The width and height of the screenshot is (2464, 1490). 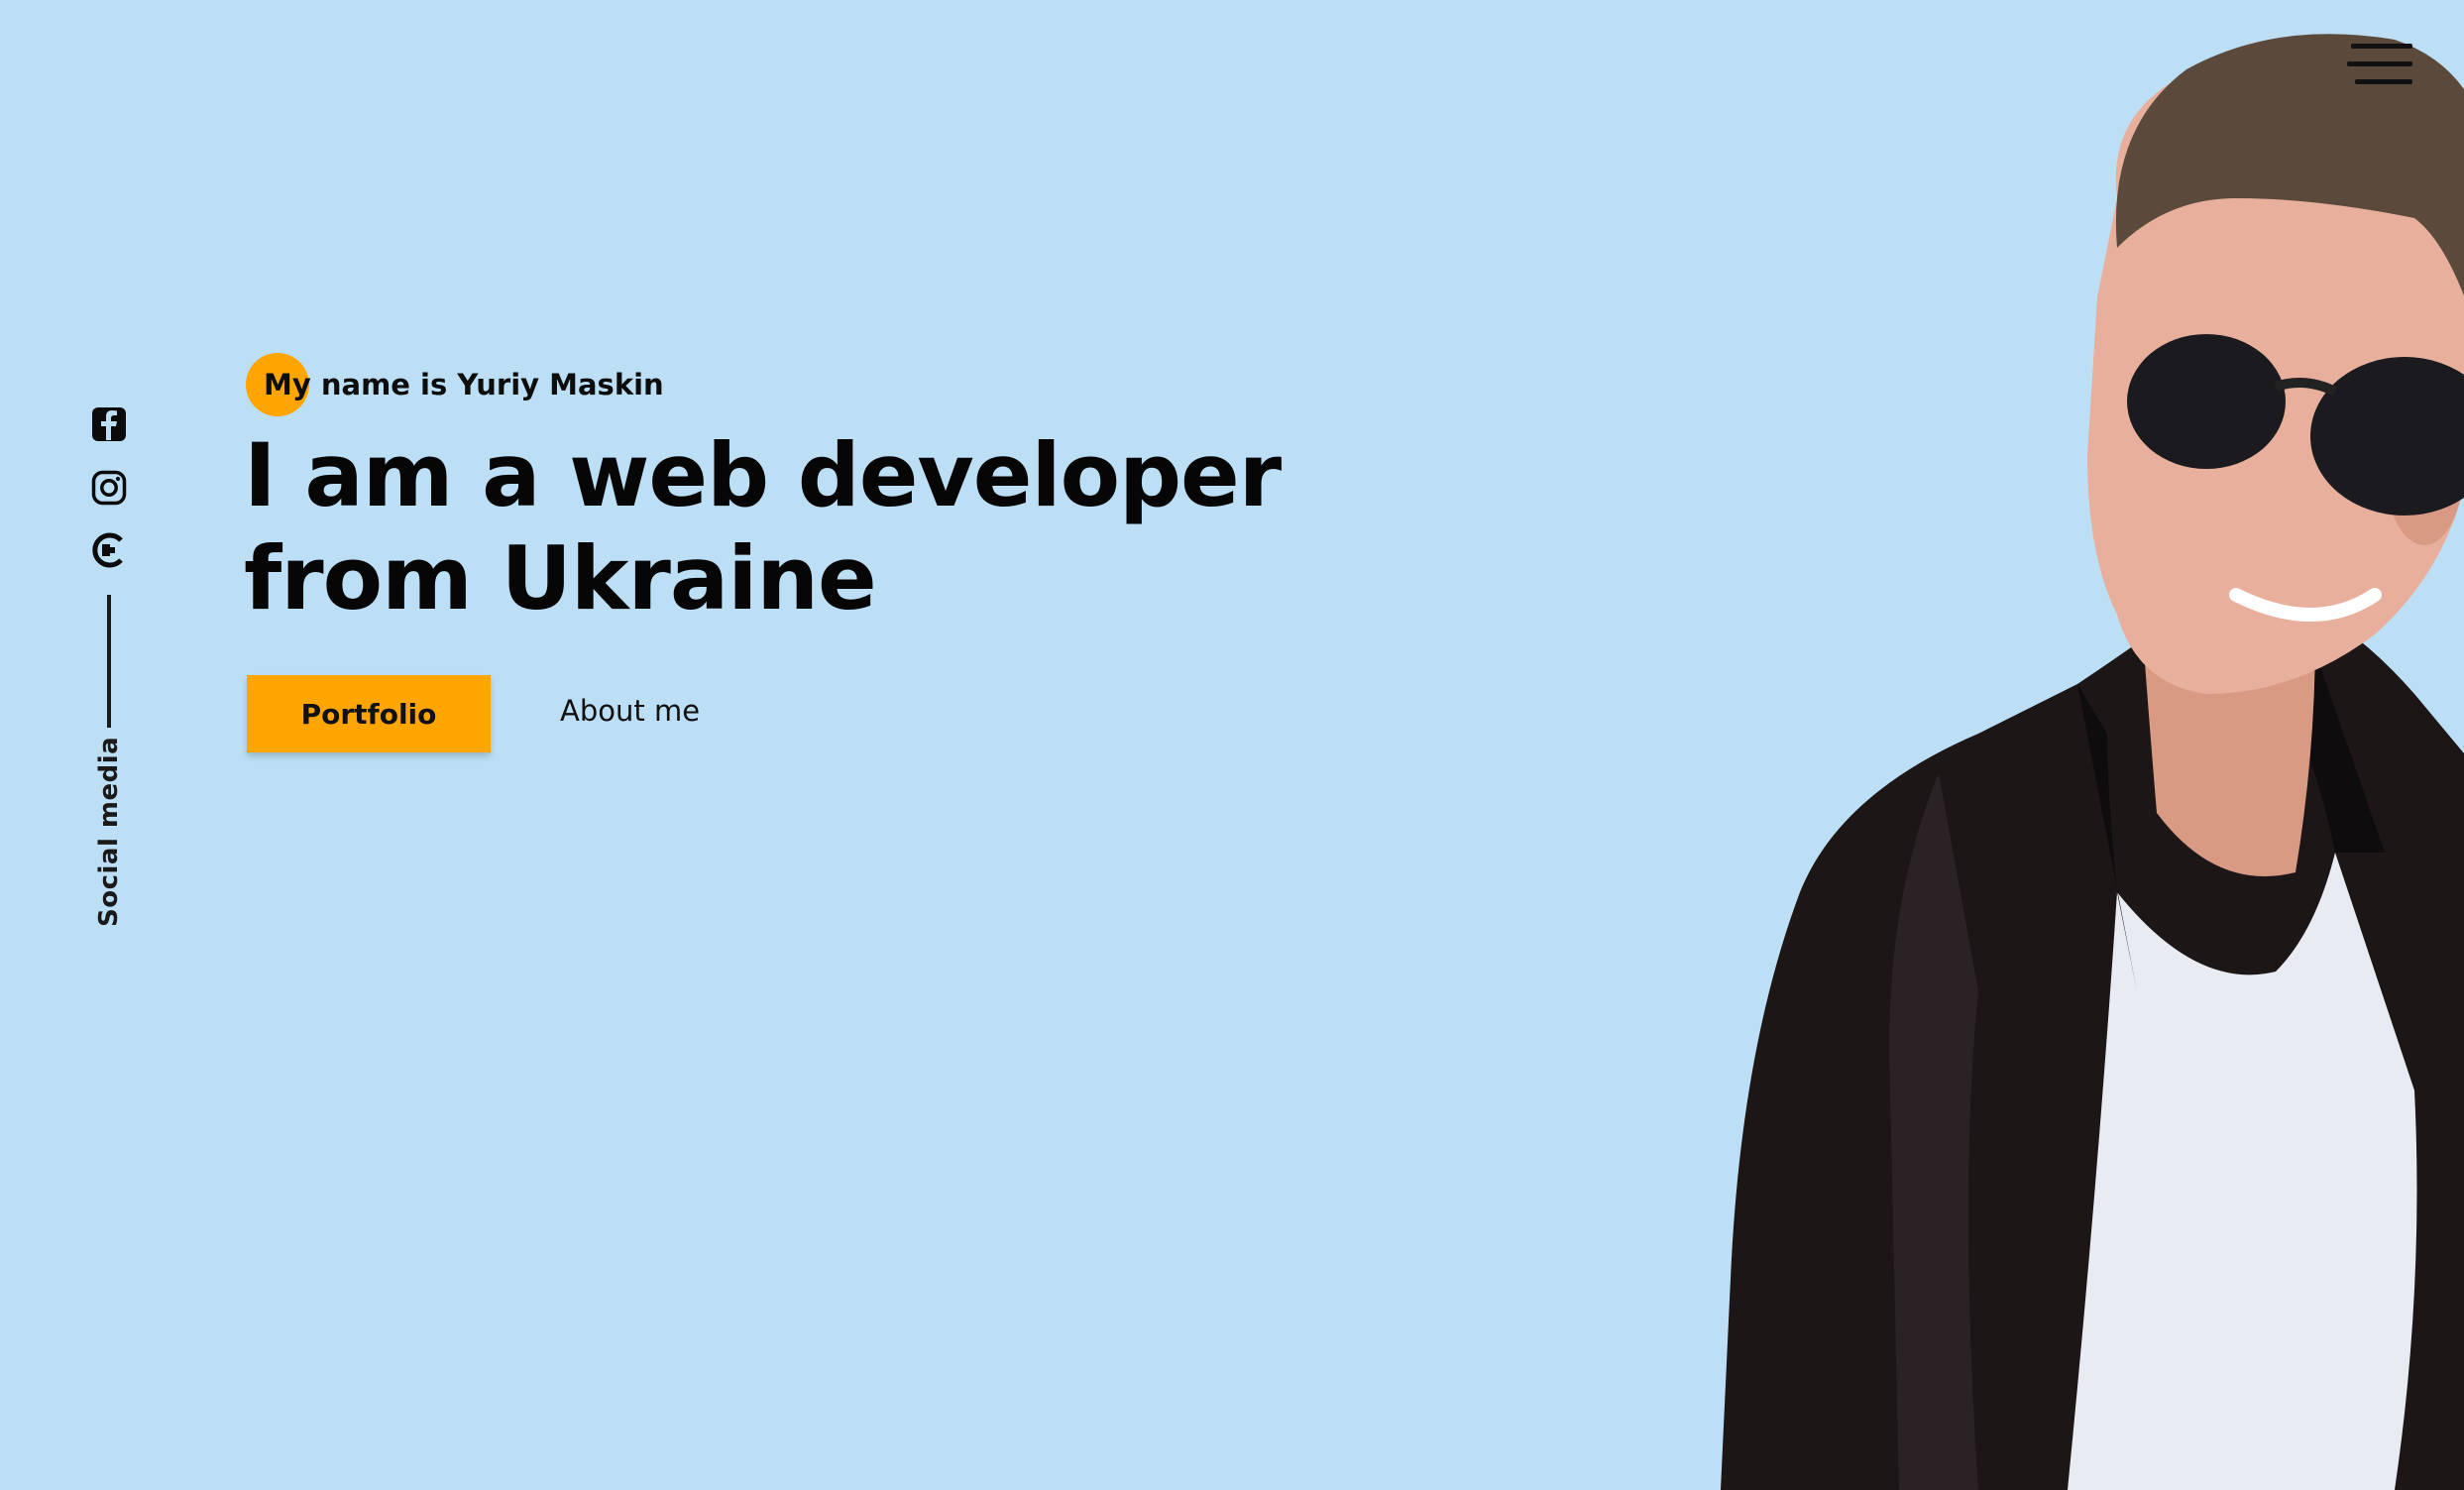 What do you see at coordinates (109, 424) in the screenshot?
I see `facebook-icon` at bounding box center [109, 424].